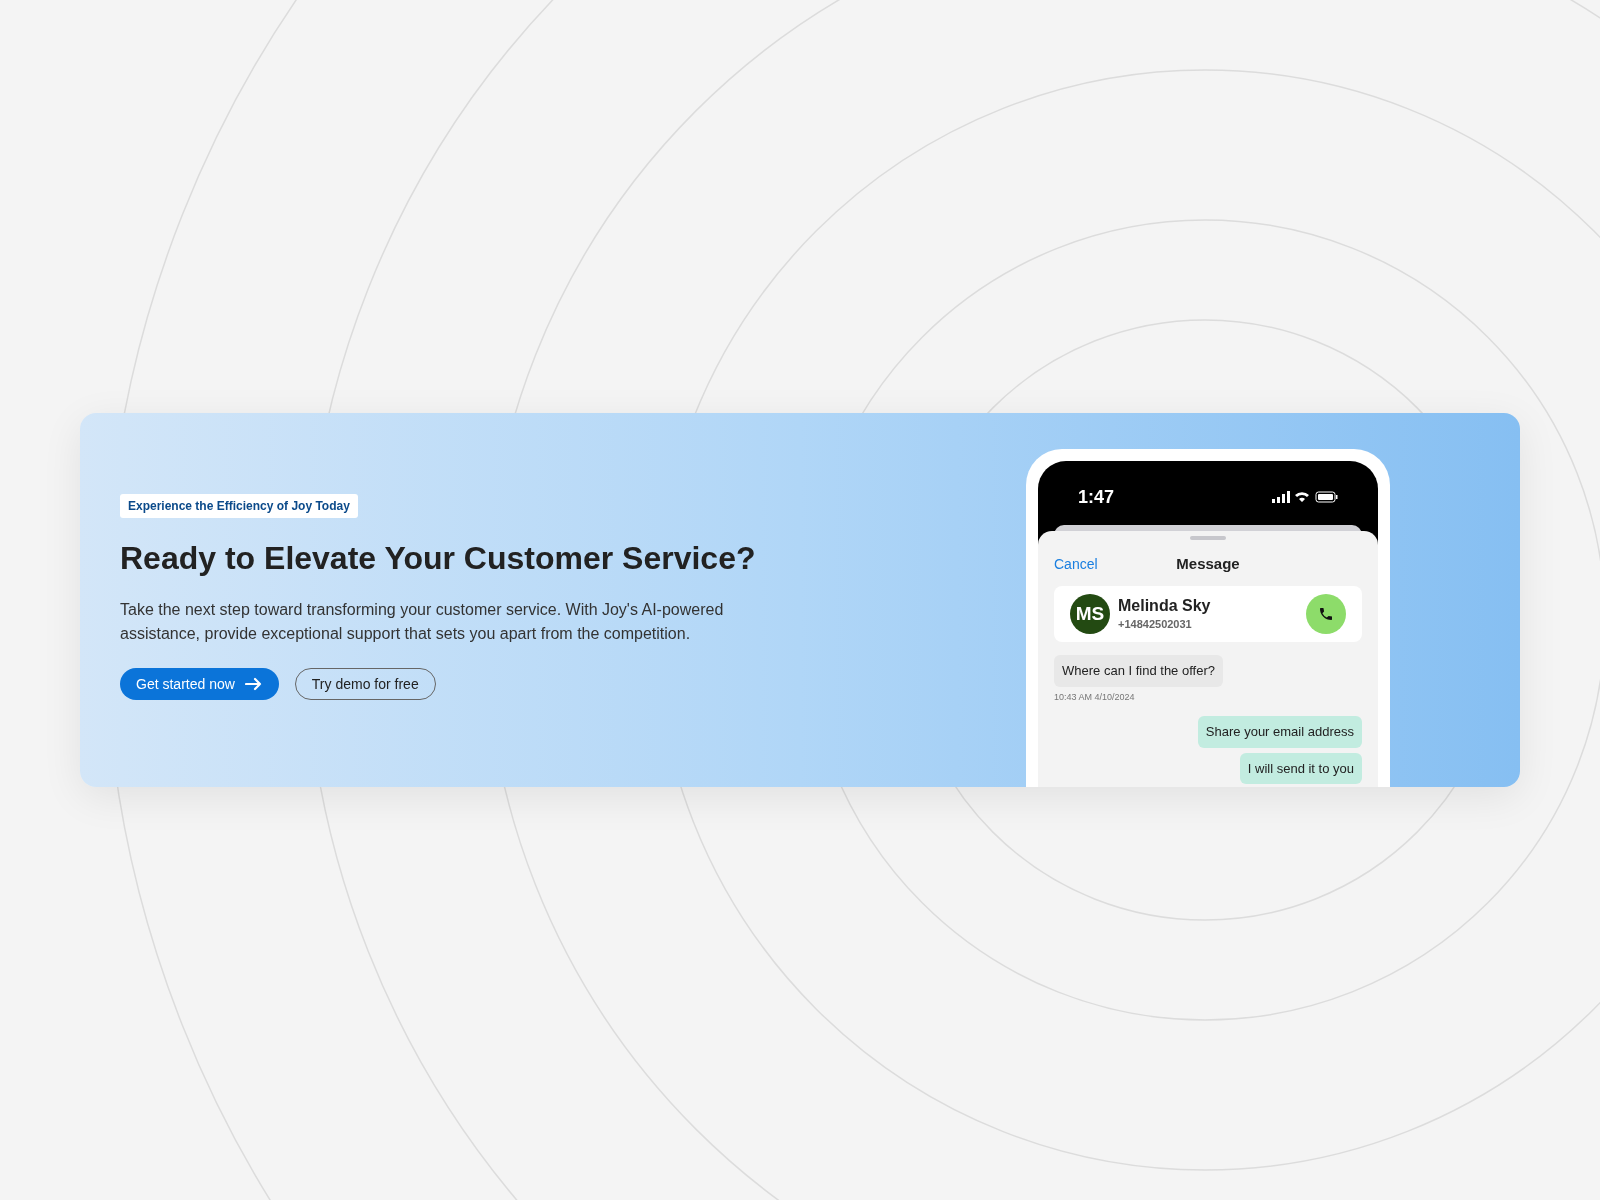  What do you see at coordinates (1208, 538) in the screenshot?
I see `sheet-handle` at bounding box center [1208, 538].